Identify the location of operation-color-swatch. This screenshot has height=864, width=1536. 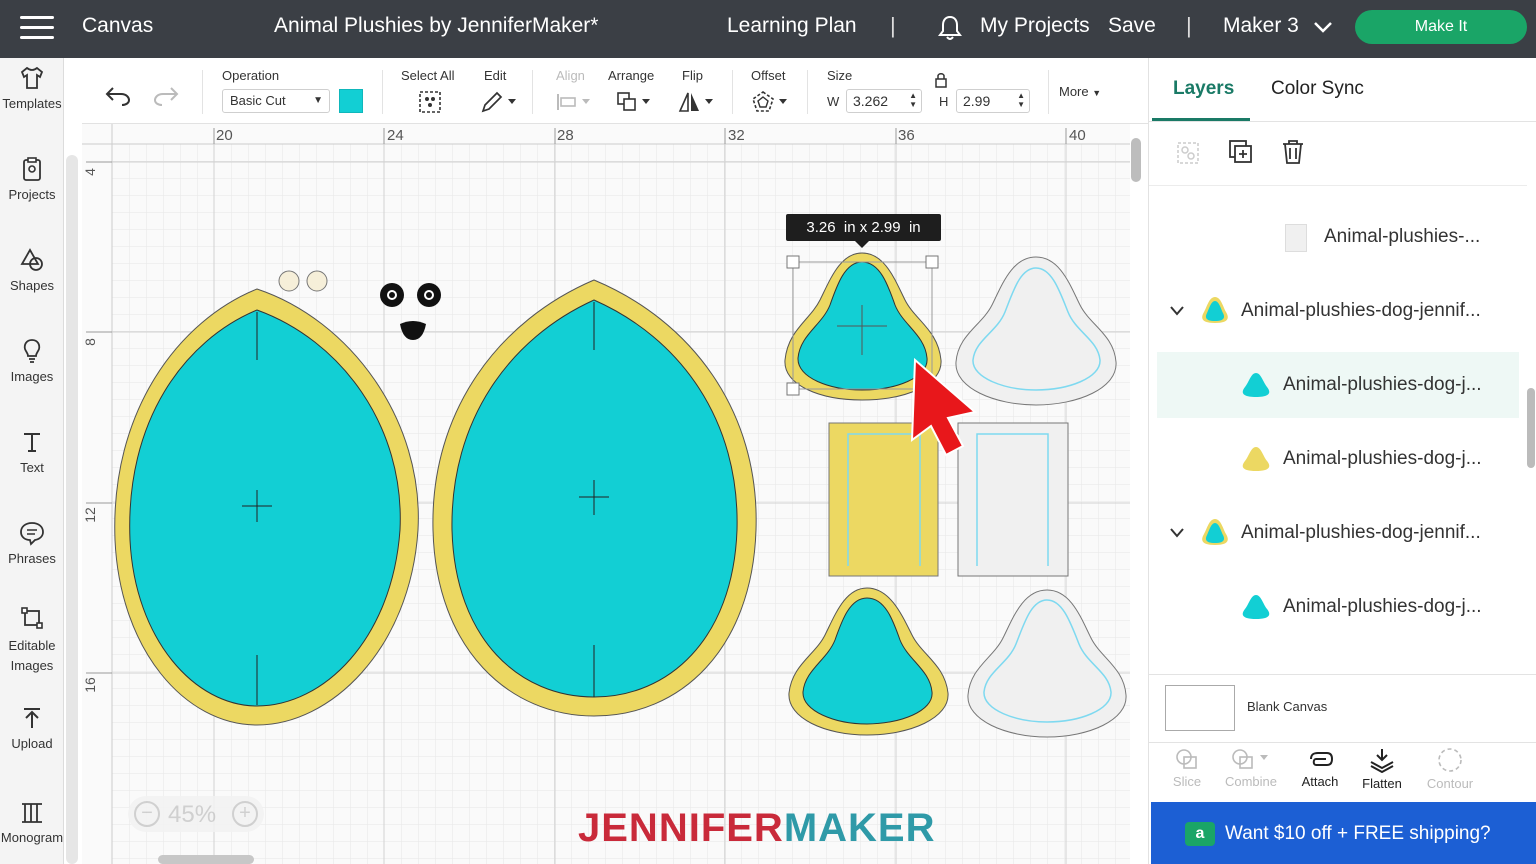
(351, 101).